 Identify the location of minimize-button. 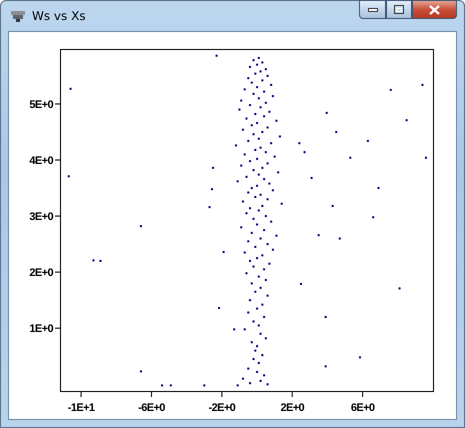
(372, 9).